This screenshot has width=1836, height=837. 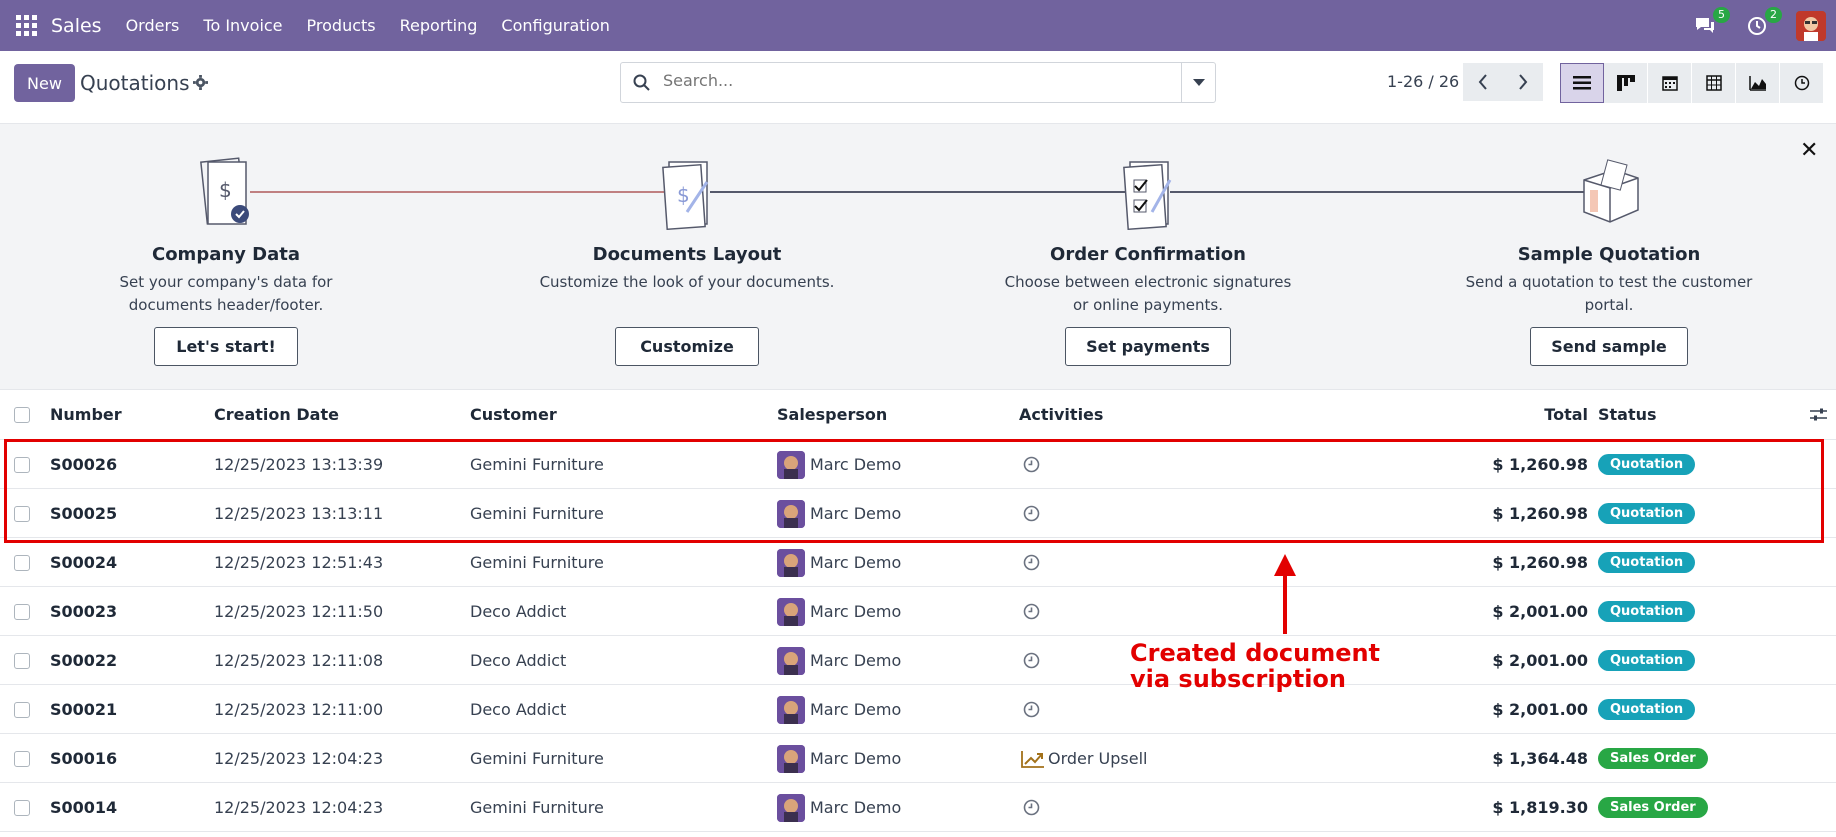 What do you see at coordinates (687, 346) in the screenshot?
I see `customize-button: Customize` at bounding box center [687, 346].